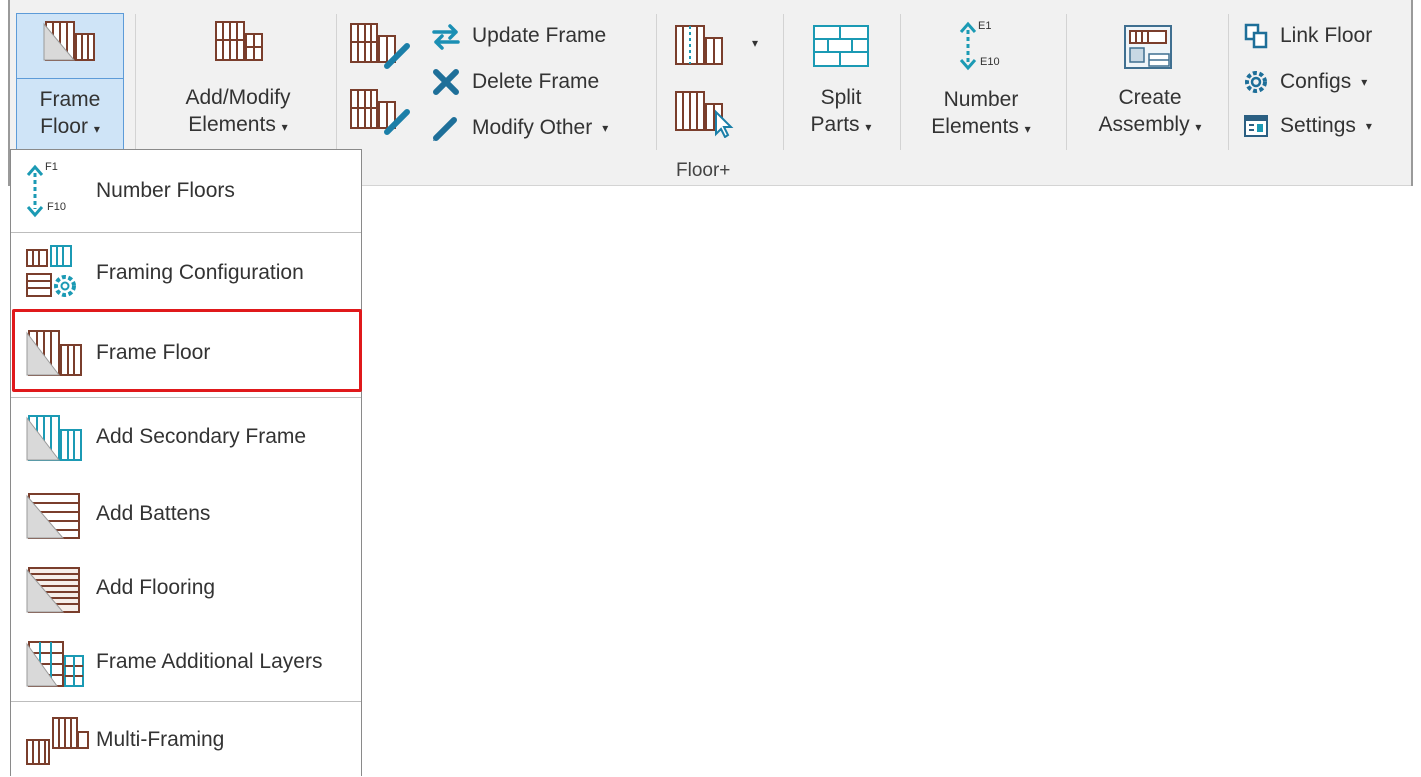 The width and height of the screenshot is (1421, 777). What do you see at coordinates (536, 81) in the screenshot?
I see `delete-frame-label: Delete Frame` at bounding box center [536, 81].